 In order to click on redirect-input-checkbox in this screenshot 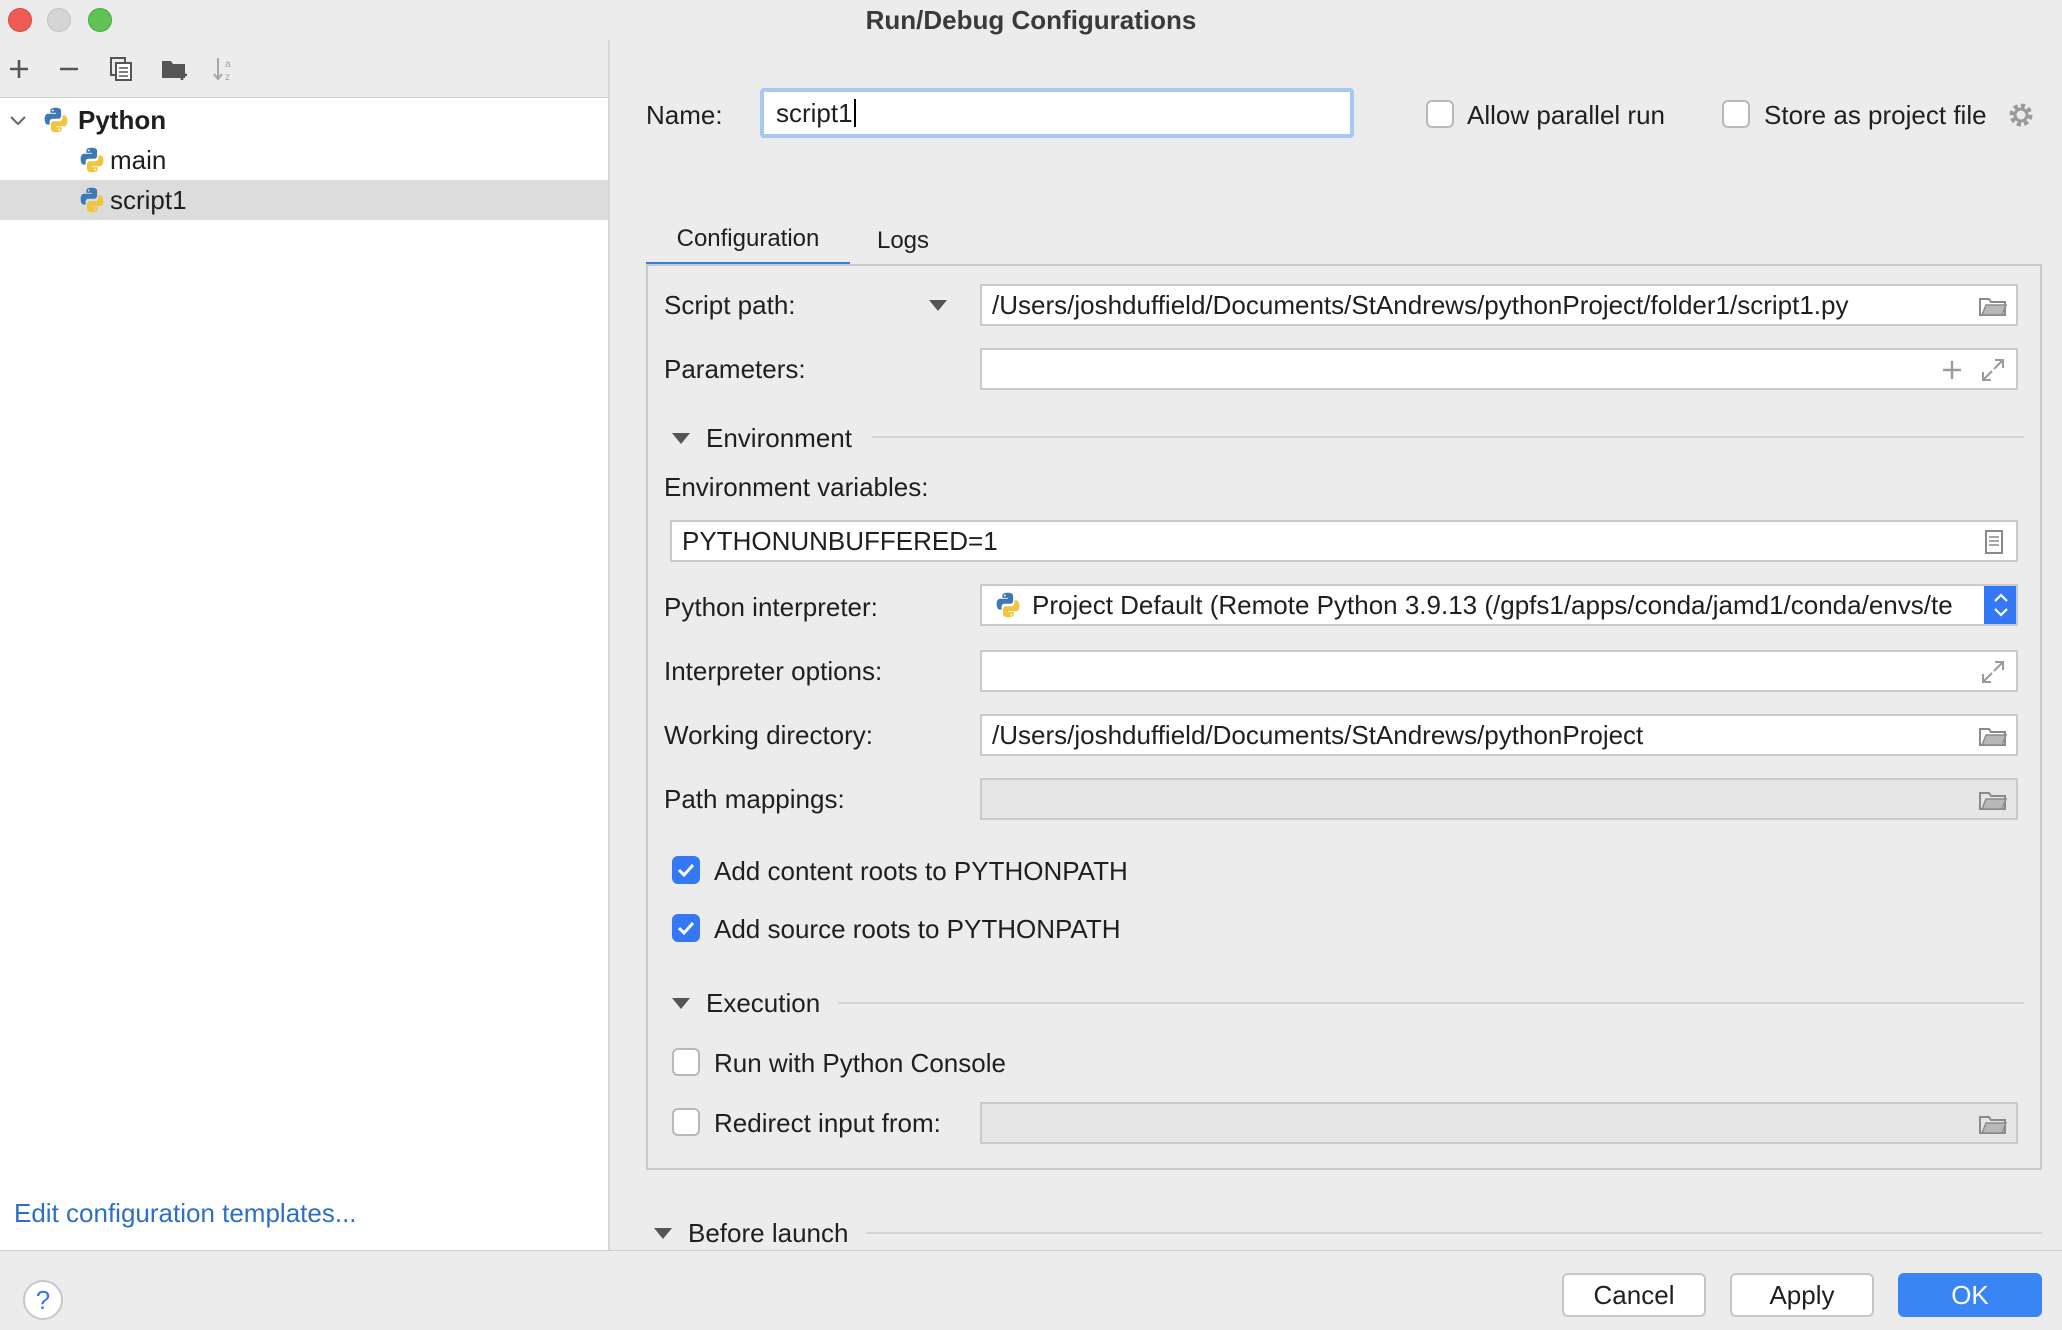, I will do `click(686, 1122)`.